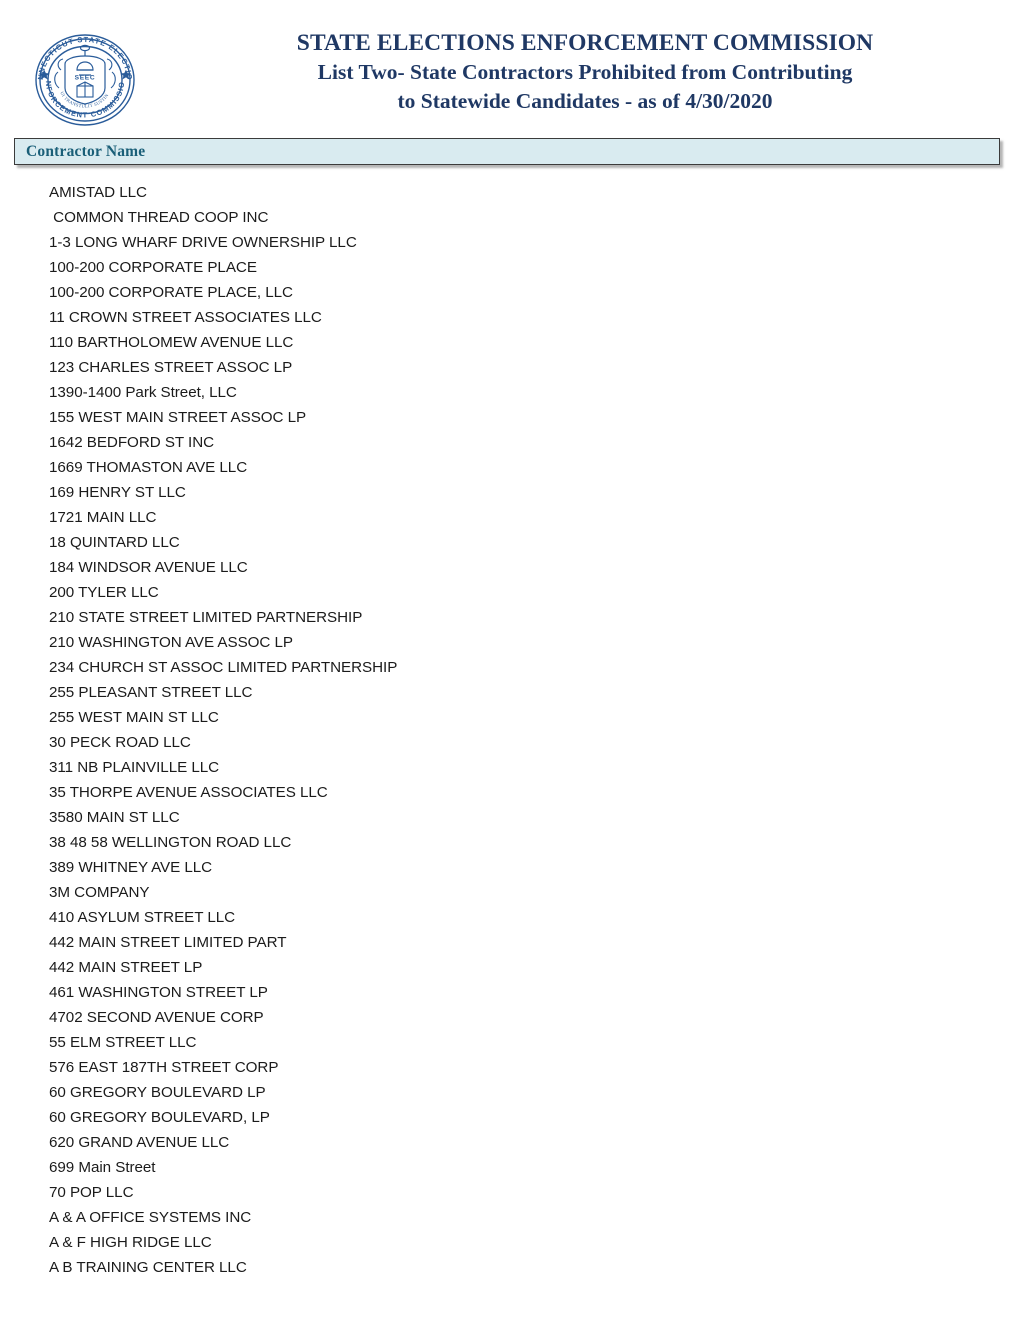  I want to click on contractor-row: 11 CROWN STREET ASSOCIATES LLC, so click(185, 317).